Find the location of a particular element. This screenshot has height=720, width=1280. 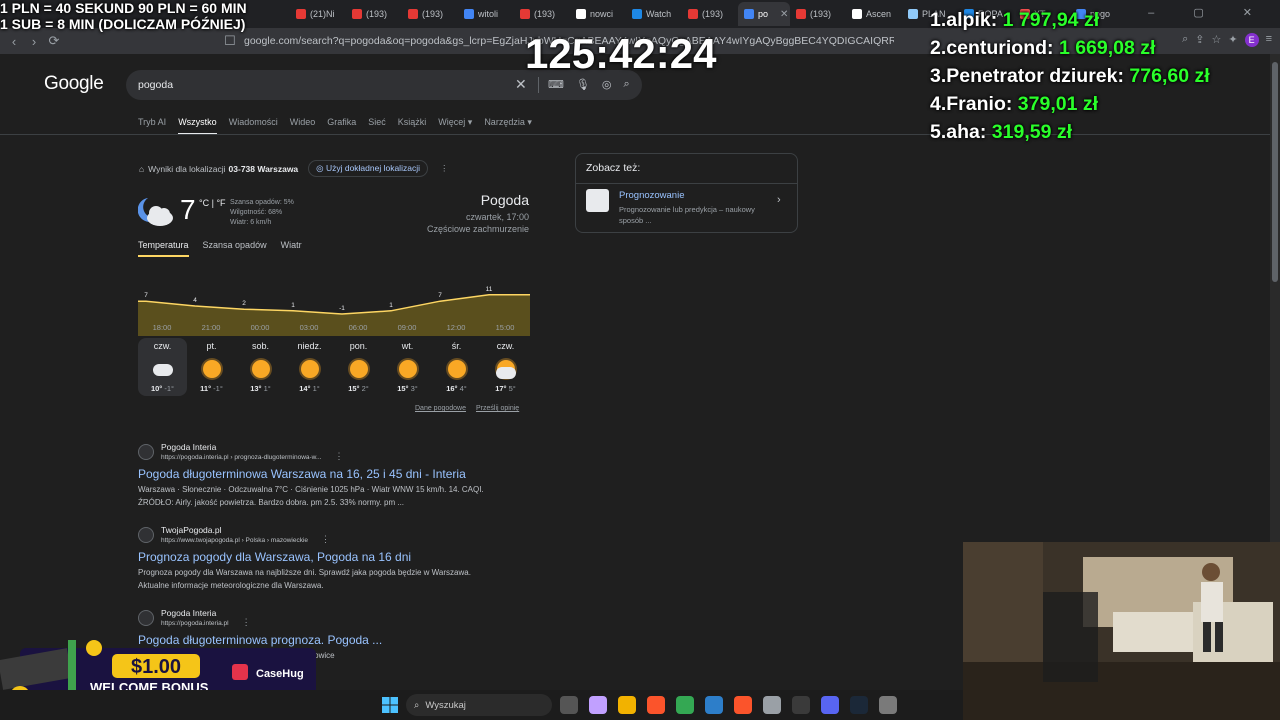

search-tab: Wiadomości is located at coordinates (253, 126).